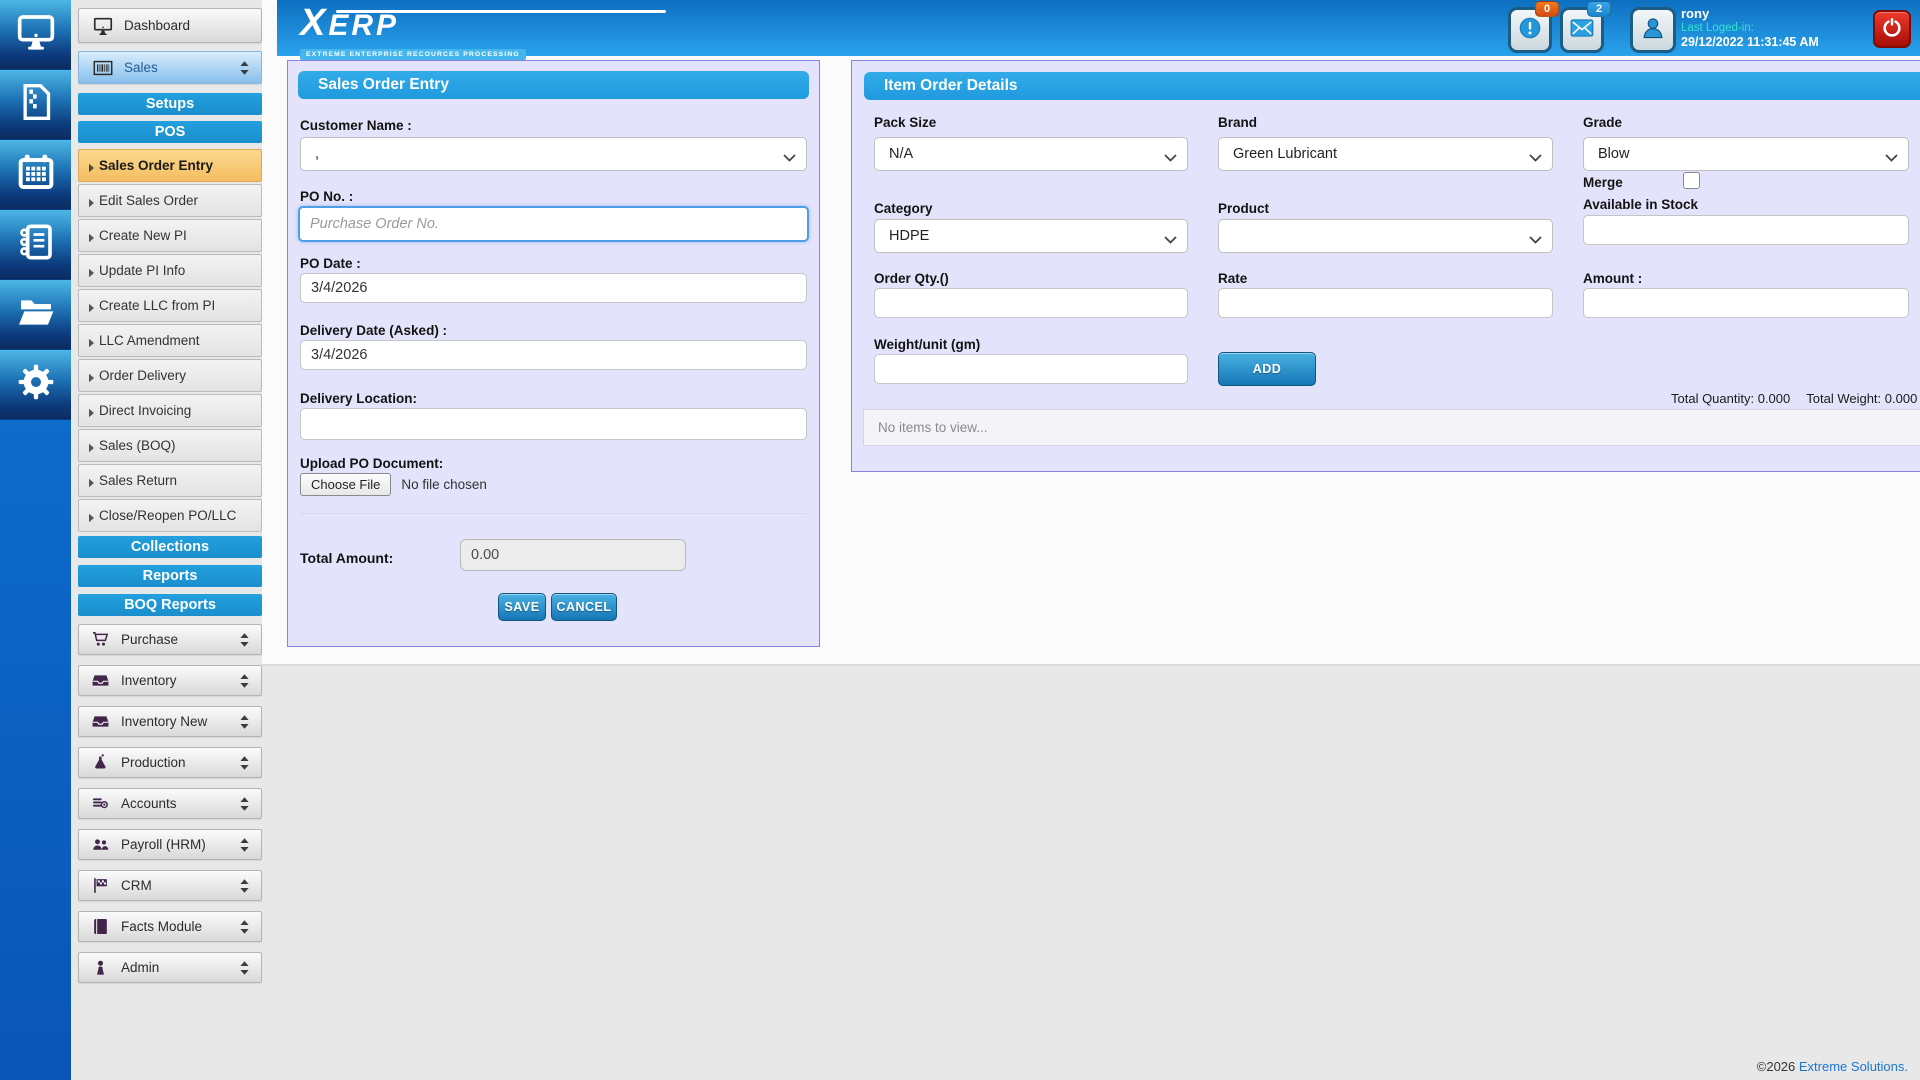 The image size is (1920, 1080). What do you see at coordinates (170, 639) in the screenshot?
I see `sidebar-item-purchase: Purchase` at bounding box center [170, 639].